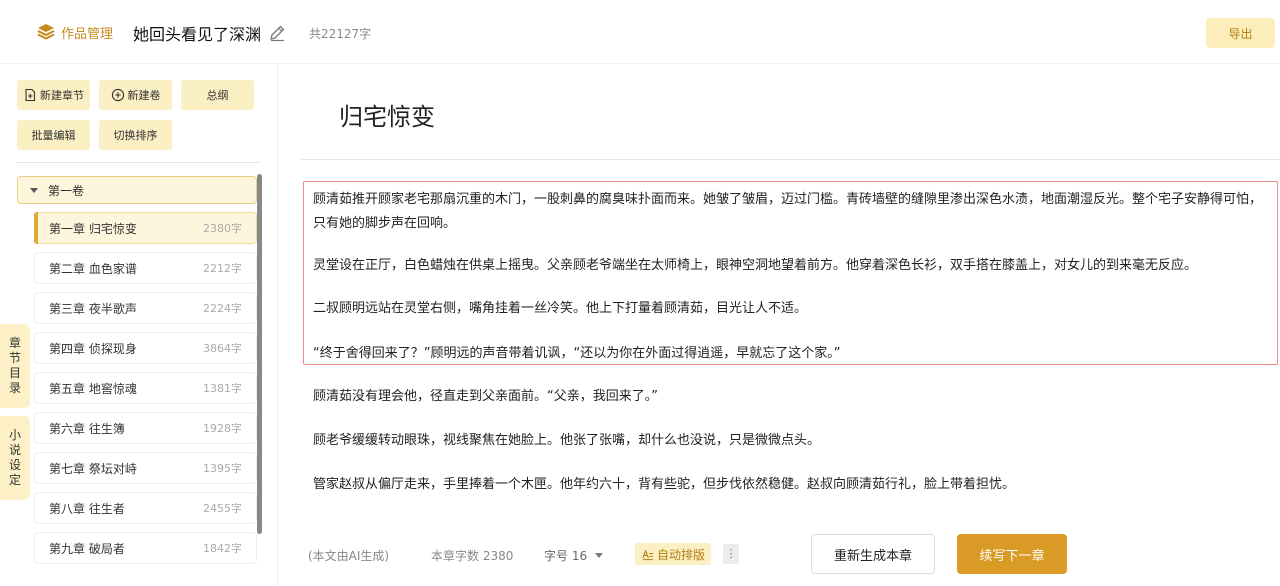  I want to click on works-management-link: 作品管理, so click(74, 32).